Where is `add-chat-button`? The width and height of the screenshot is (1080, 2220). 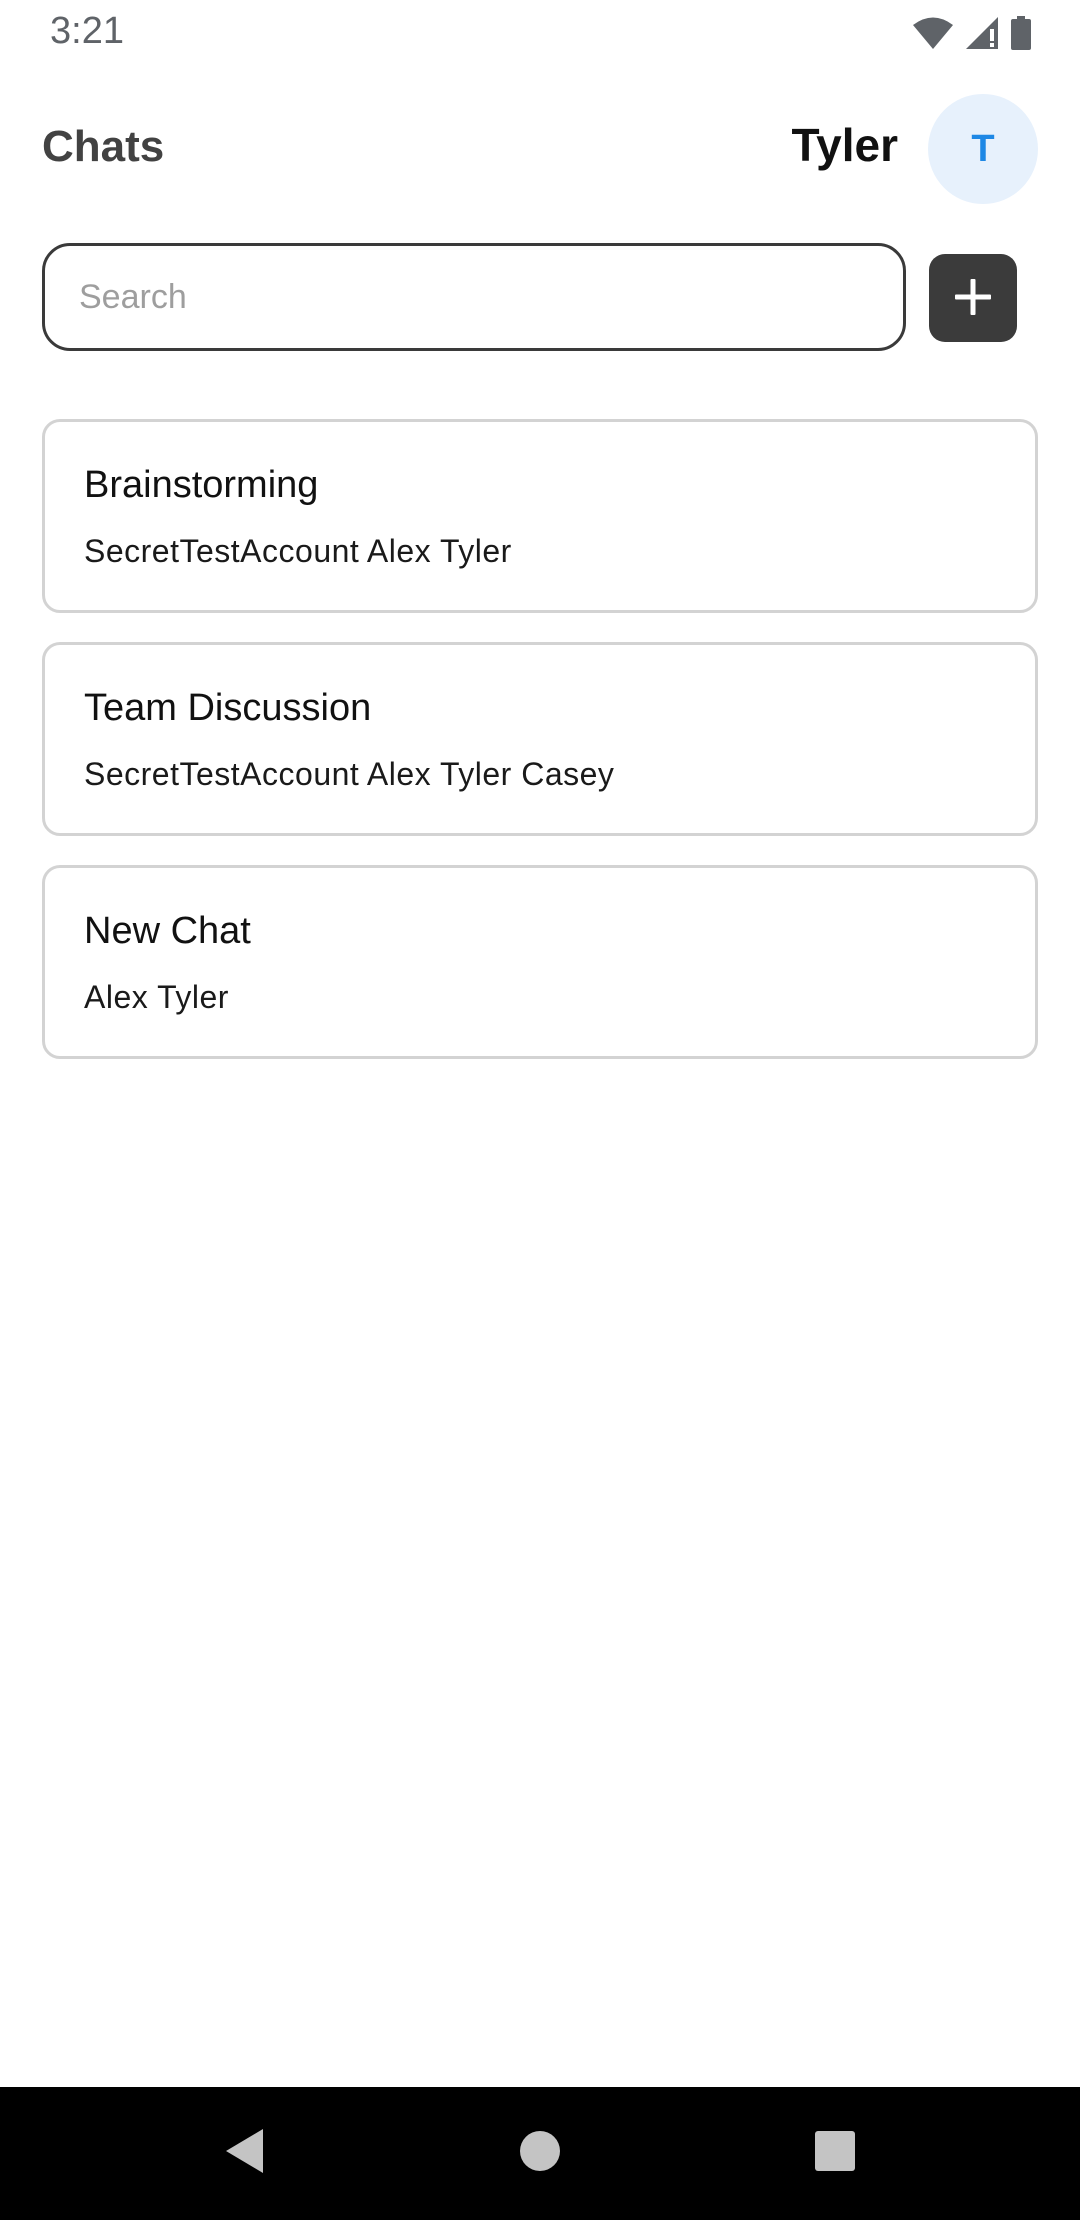
add-chat-button is located at coordinates (973, 298).